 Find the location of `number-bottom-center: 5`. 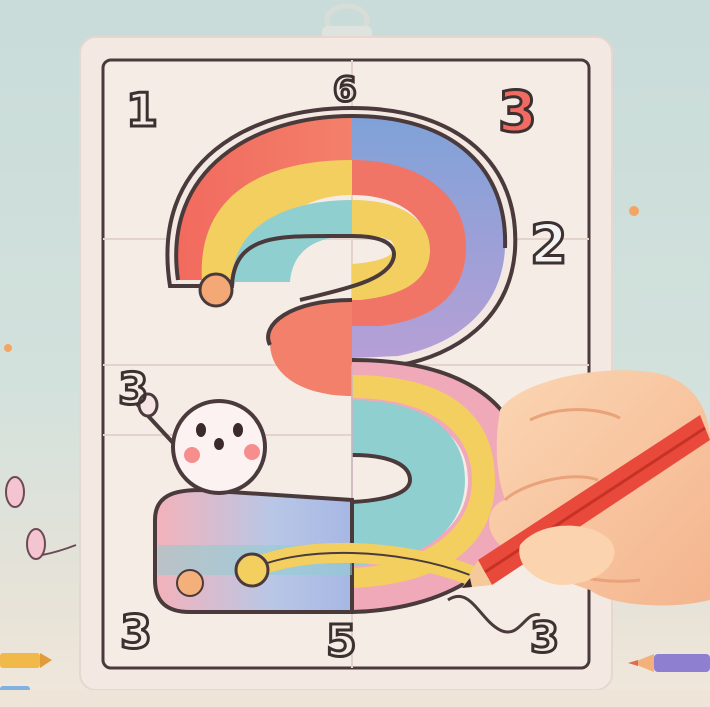

number-bottom-center: 5 is located at coordinates (341, 641).